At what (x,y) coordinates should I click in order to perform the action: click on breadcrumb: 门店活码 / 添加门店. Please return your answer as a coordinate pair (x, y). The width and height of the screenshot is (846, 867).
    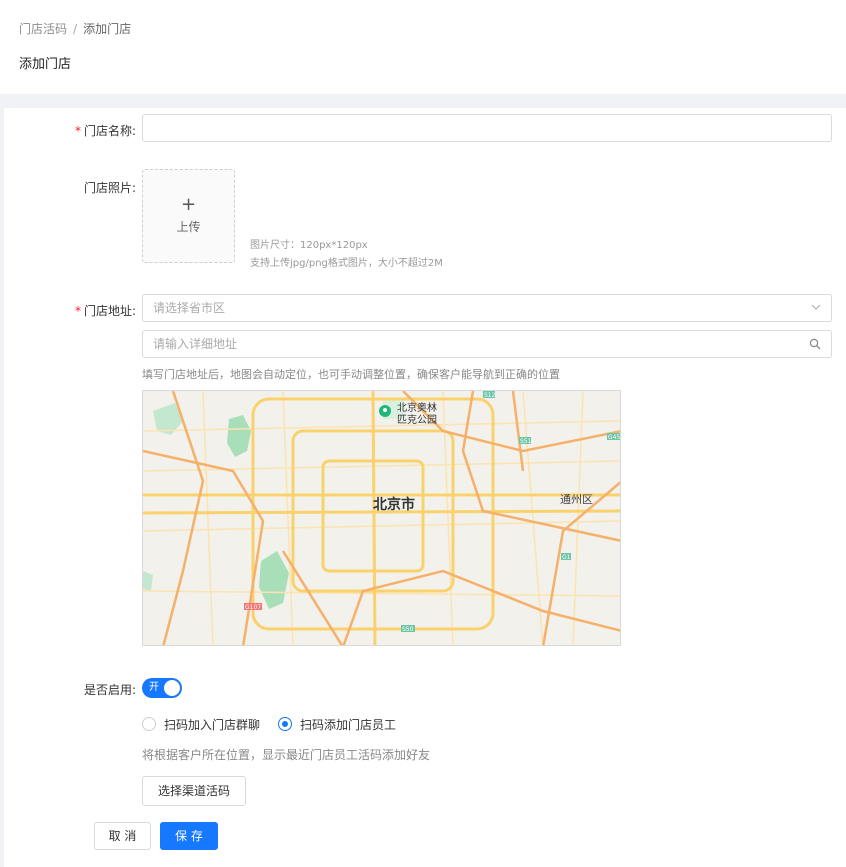
    Looking at the image, I should click on (75, 28).